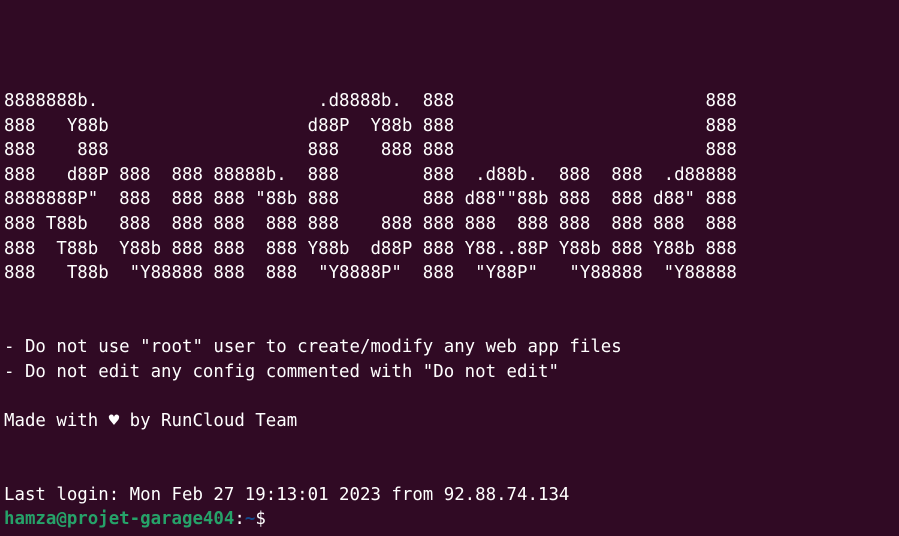 This screenshot has width=899, height=536. Describe the element at coordinates (370, 101) in the screenshot. I see `banner-line-1: 8888888b. .d8888b. 888 888` at that location.